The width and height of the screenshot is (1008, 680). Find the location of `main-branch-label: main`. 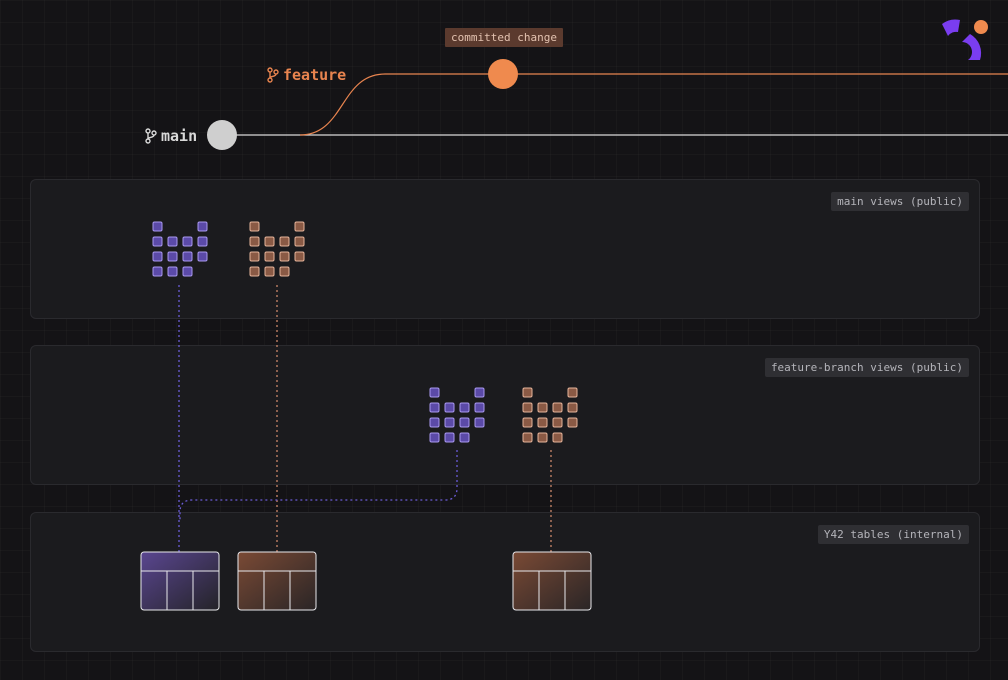

main-branch-label: main is located at coordinates (171, 136).